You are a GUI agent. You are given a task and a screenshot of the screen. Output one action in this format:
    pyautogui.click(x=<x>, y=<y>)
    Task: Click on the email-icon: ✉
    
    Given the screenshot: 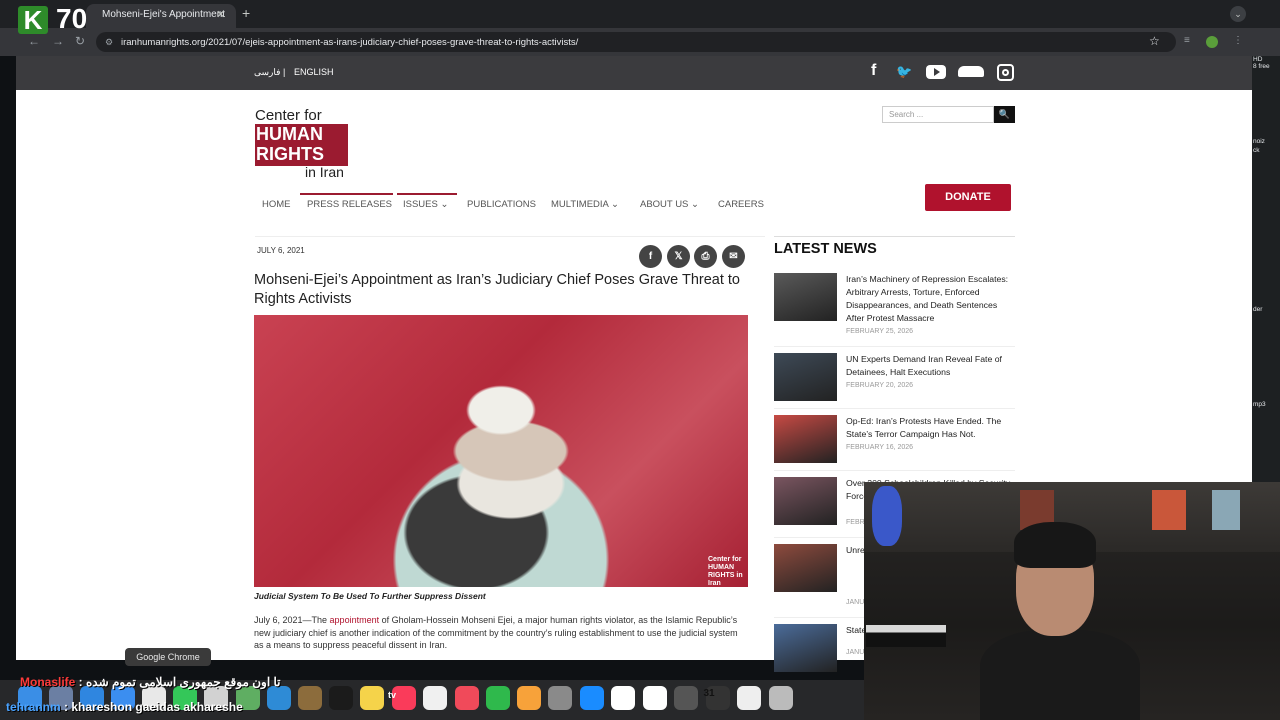 What is the action you would take?
    pyautogui.click(x=733, y=256)
    